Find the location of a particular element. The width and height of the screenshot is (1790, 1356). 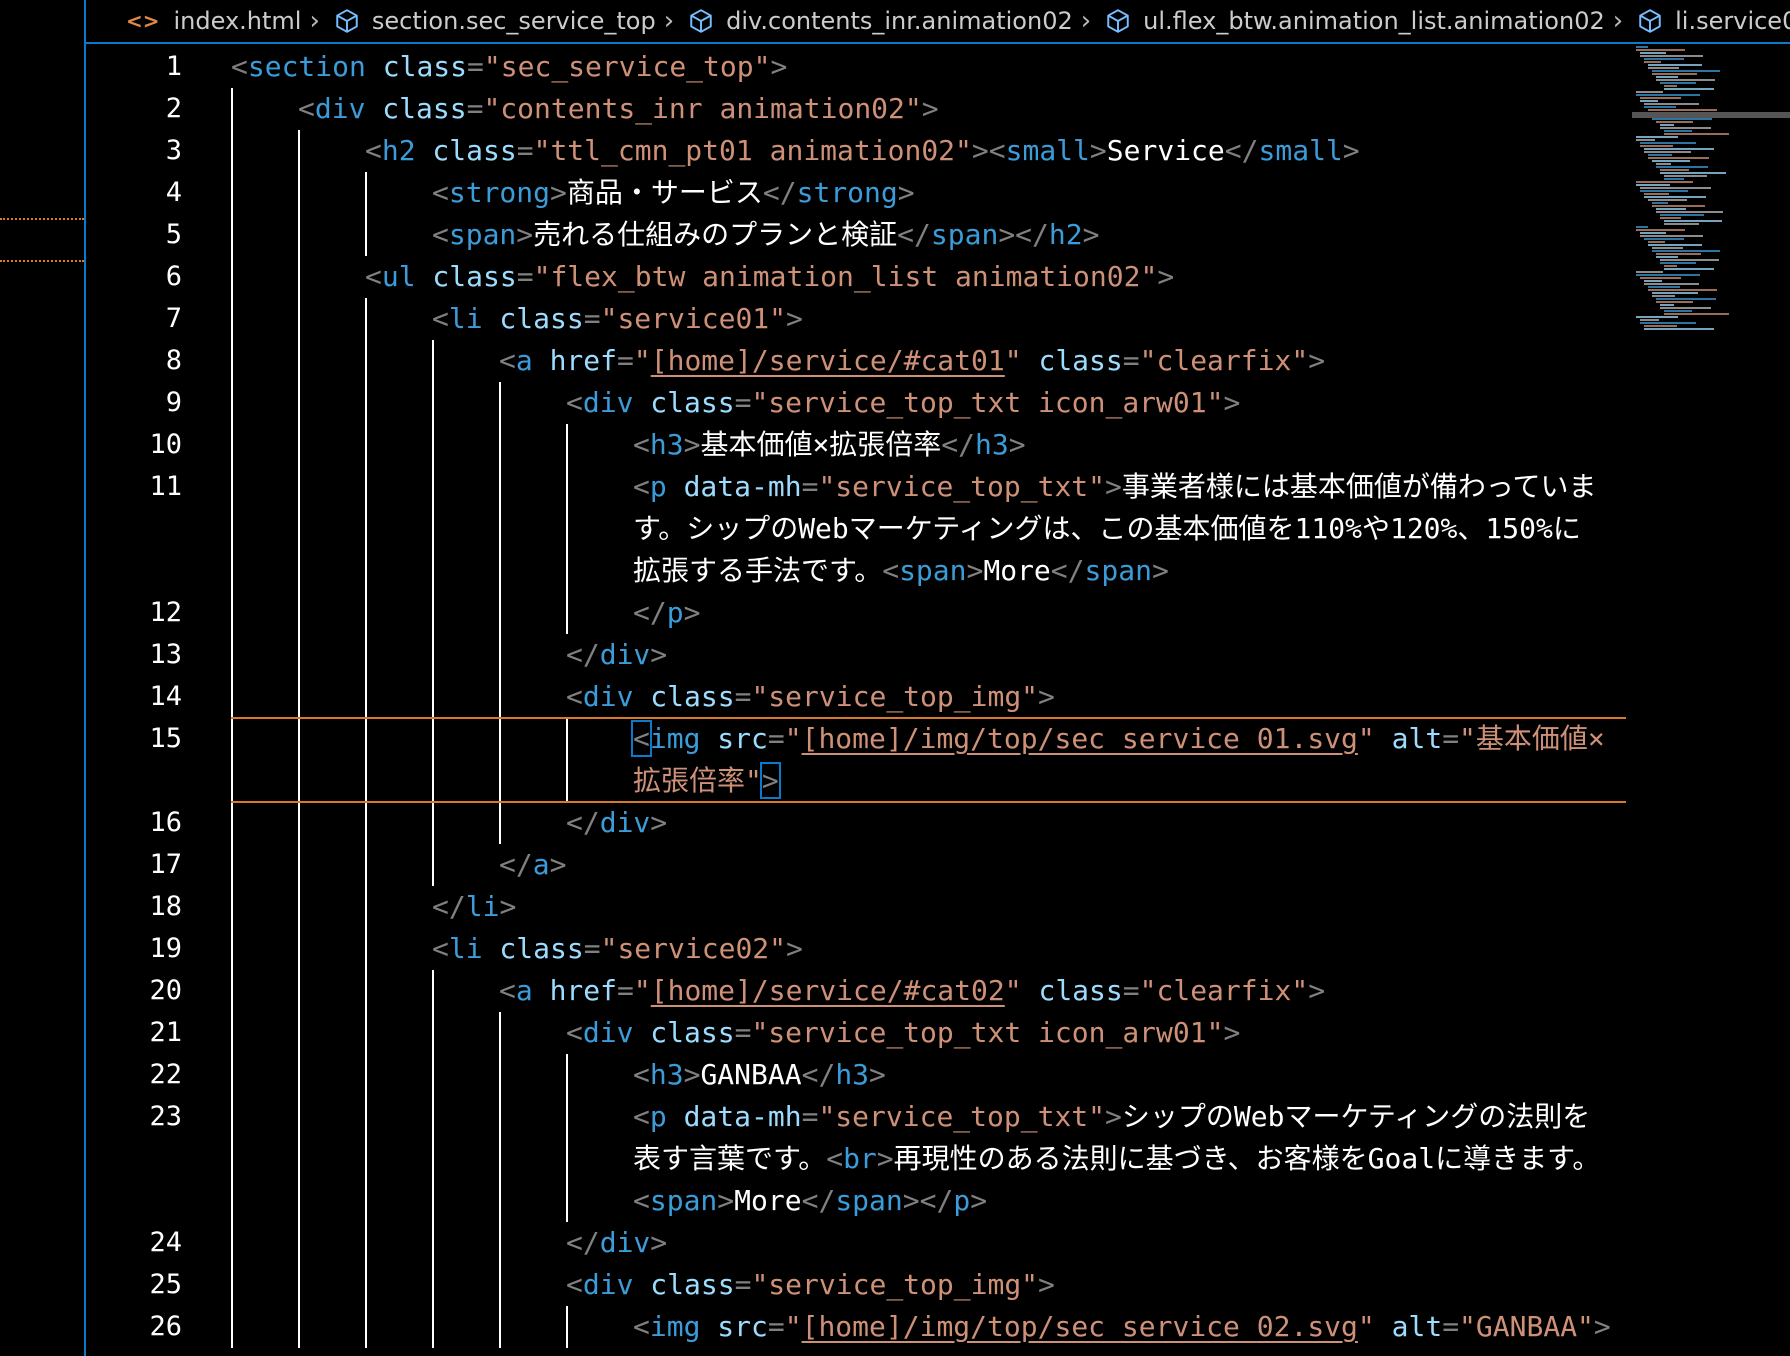

code-token: "flex_btw animation_list animation02" is located at coordinates (845, 276).